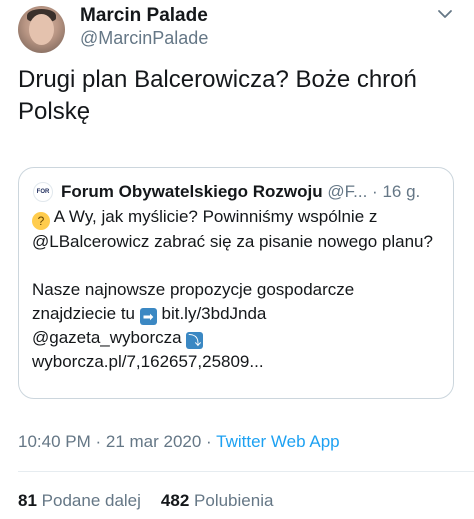 The height and width of the screenshot is (519, 474). I want to click on retweets-stat: 81 Podane dalej, so click(79, 500).